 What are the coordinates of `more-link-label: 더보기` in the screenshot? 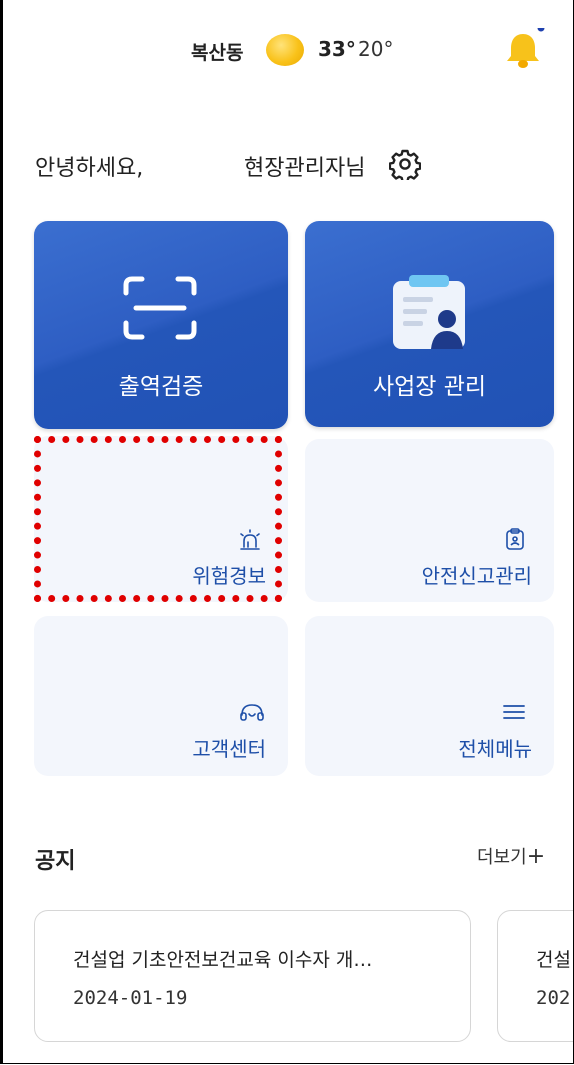 It's located at (502, 857).